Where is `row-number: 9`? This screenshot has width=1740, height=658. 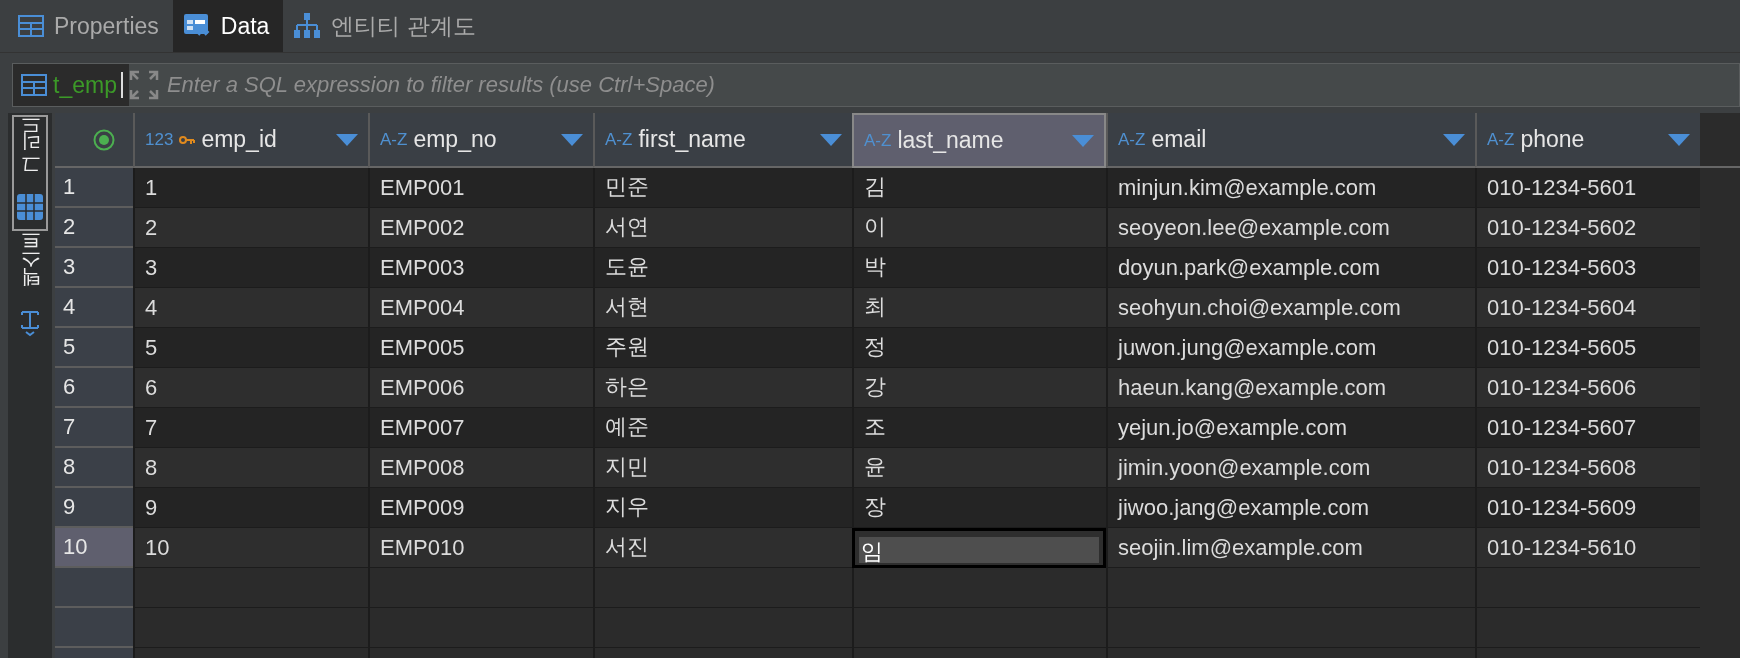
row-number: 9 is located at coordinates (94, 508).